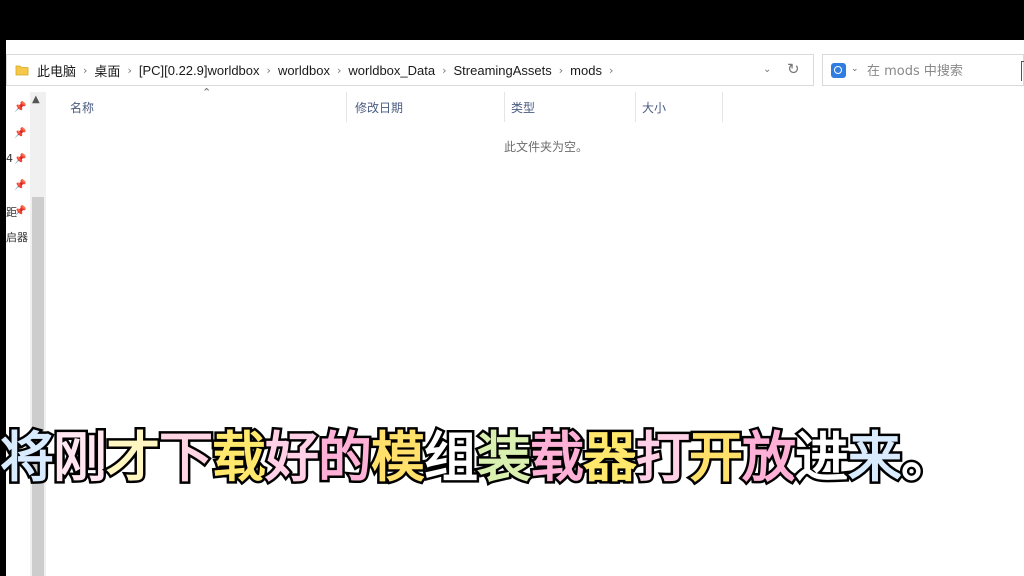 Image resolution: width=1024 pixels, height=576 pixels. Describe the element at coordinates (875, 458) in the screenshot. I see `subtitle-character: 来` at that location.